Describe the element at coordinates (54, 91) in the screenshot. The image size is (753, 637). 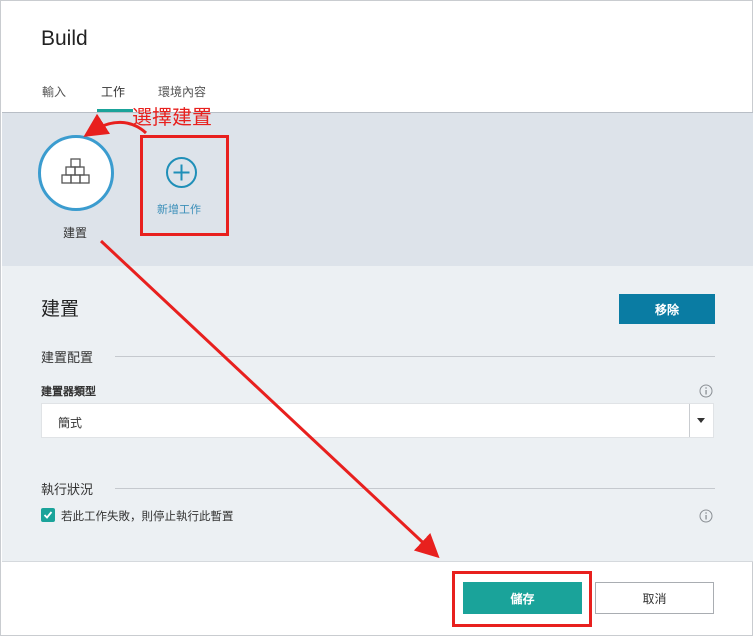
I see `tab-input: 輸入` at that location.